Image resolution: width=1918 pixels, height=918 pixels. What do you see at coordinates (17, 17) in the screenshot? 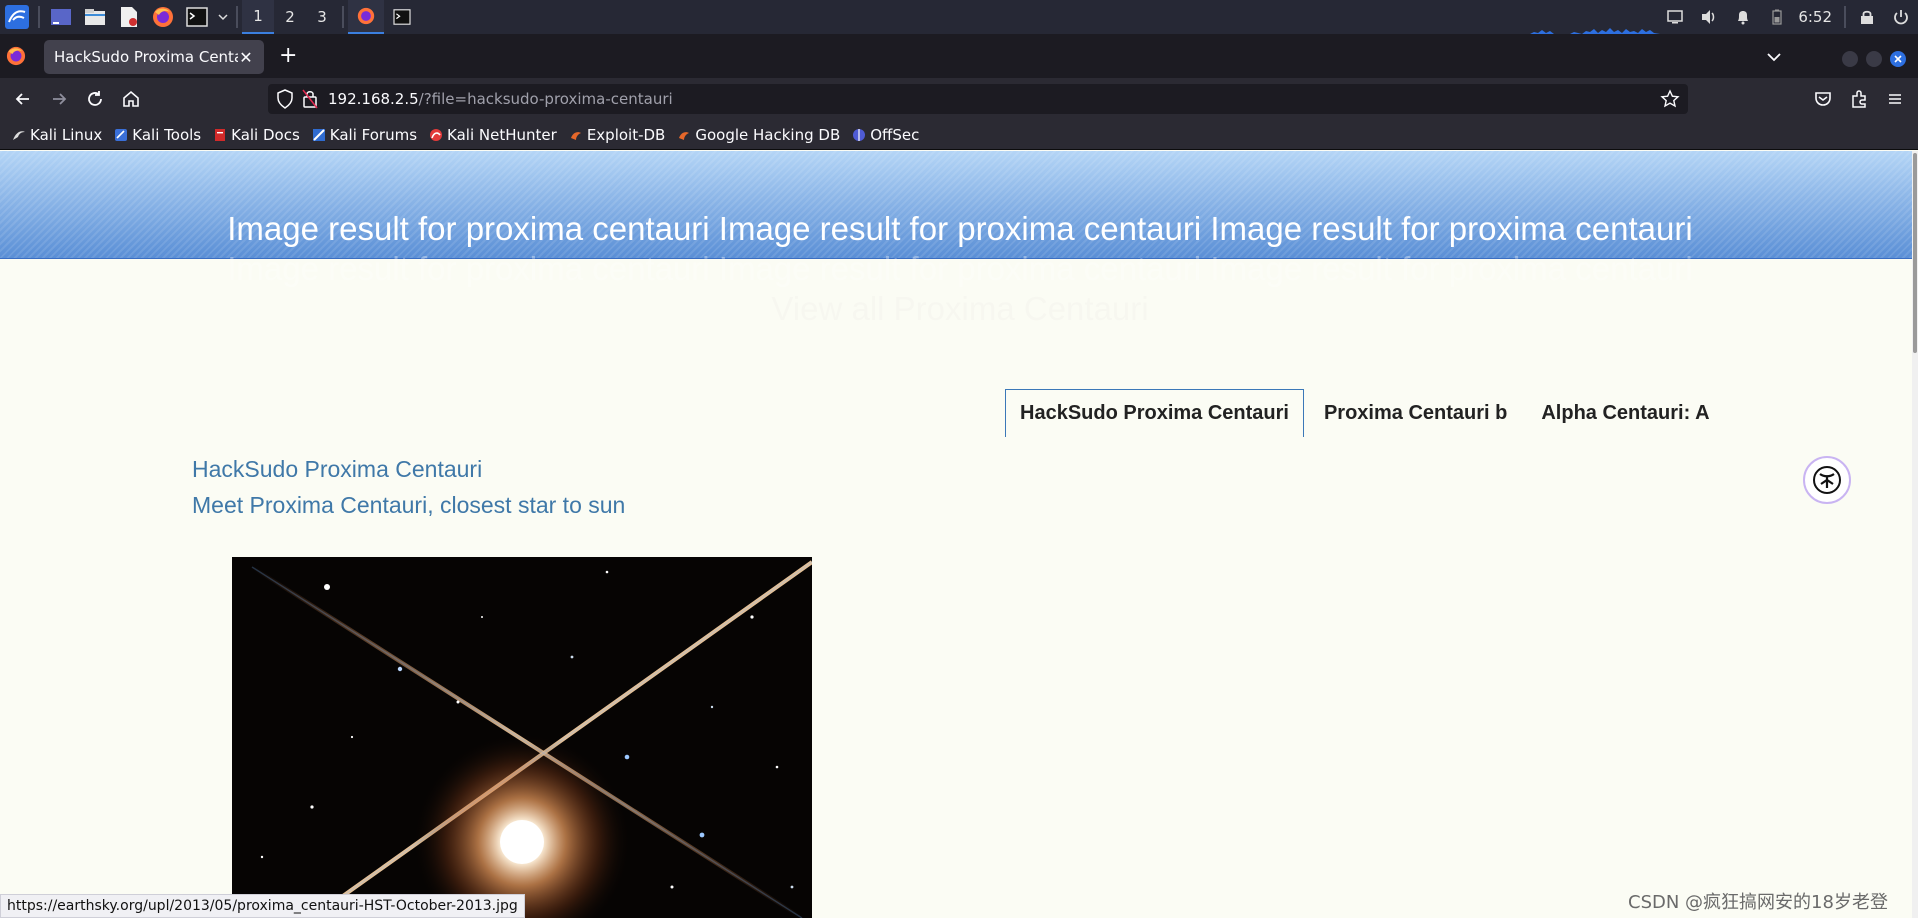
I see `kali-menu-icon` at bounding box center [17, 17].